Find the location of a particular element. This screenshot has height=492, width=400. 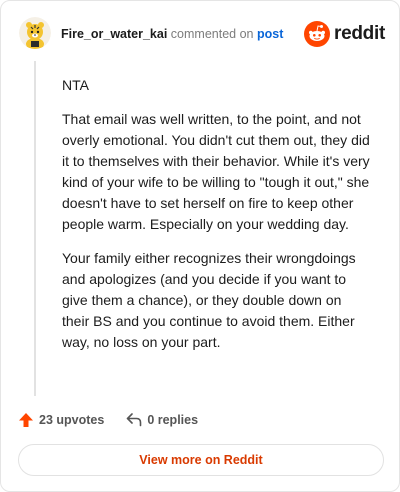

avatar-tiger-icon is located at coordinates (35, 33).